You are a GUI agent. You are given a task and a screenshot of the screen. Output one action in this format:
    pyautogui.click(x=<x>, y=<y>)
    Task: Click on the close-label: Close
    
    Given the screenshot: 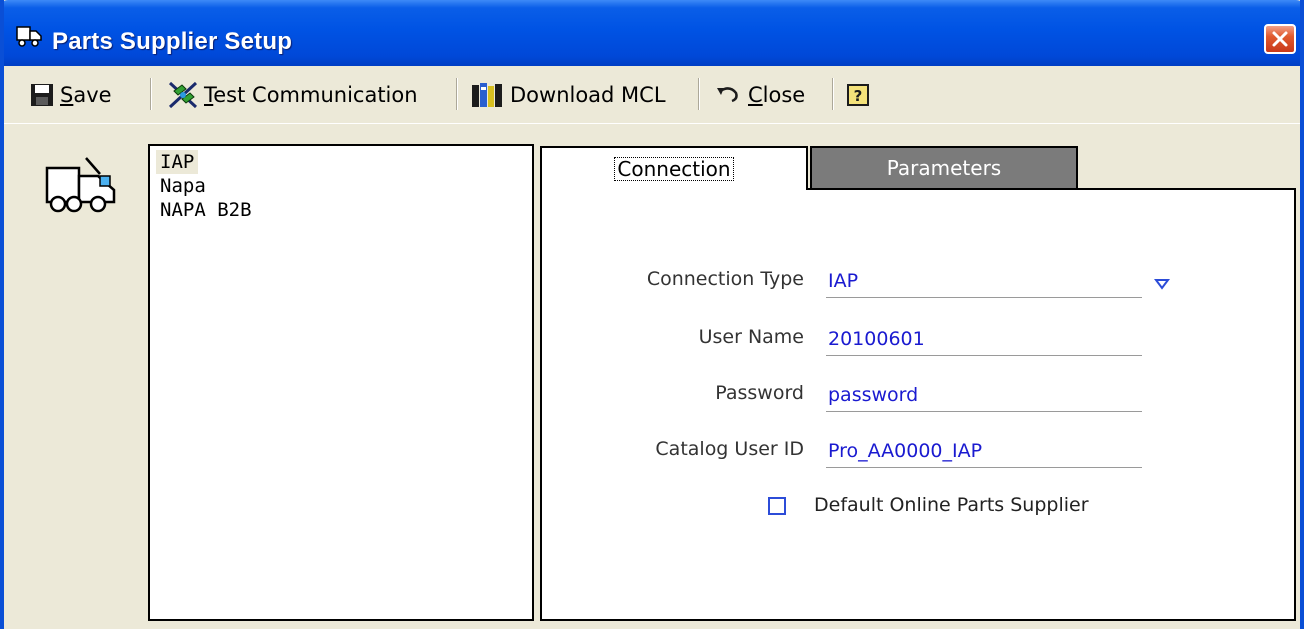 What is the action you would take?
    pyautogui.click(x=777, y=95)
    